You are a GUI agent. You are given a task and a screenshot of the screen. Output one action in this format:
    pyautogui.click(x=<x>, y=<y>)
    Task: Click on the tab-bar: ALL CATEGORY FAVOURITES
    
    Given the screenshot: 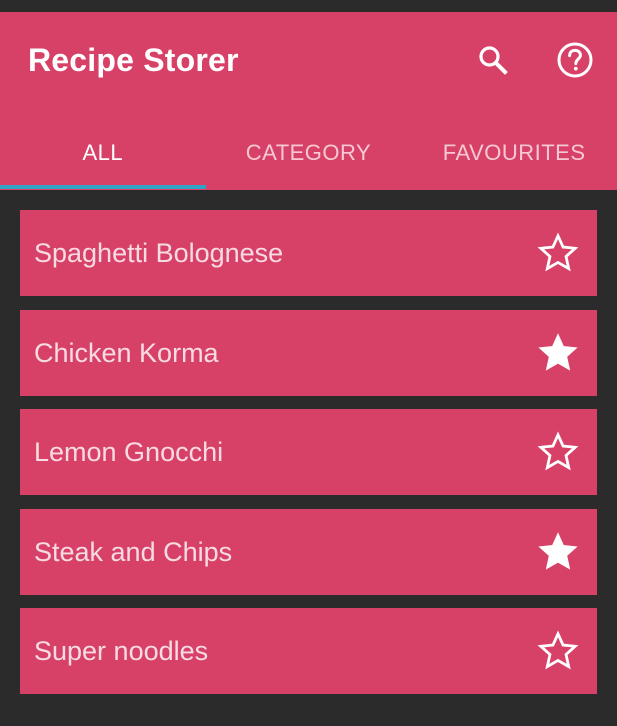 What is the action you would take?
    pyautogui.click(x=308, y=153)
    